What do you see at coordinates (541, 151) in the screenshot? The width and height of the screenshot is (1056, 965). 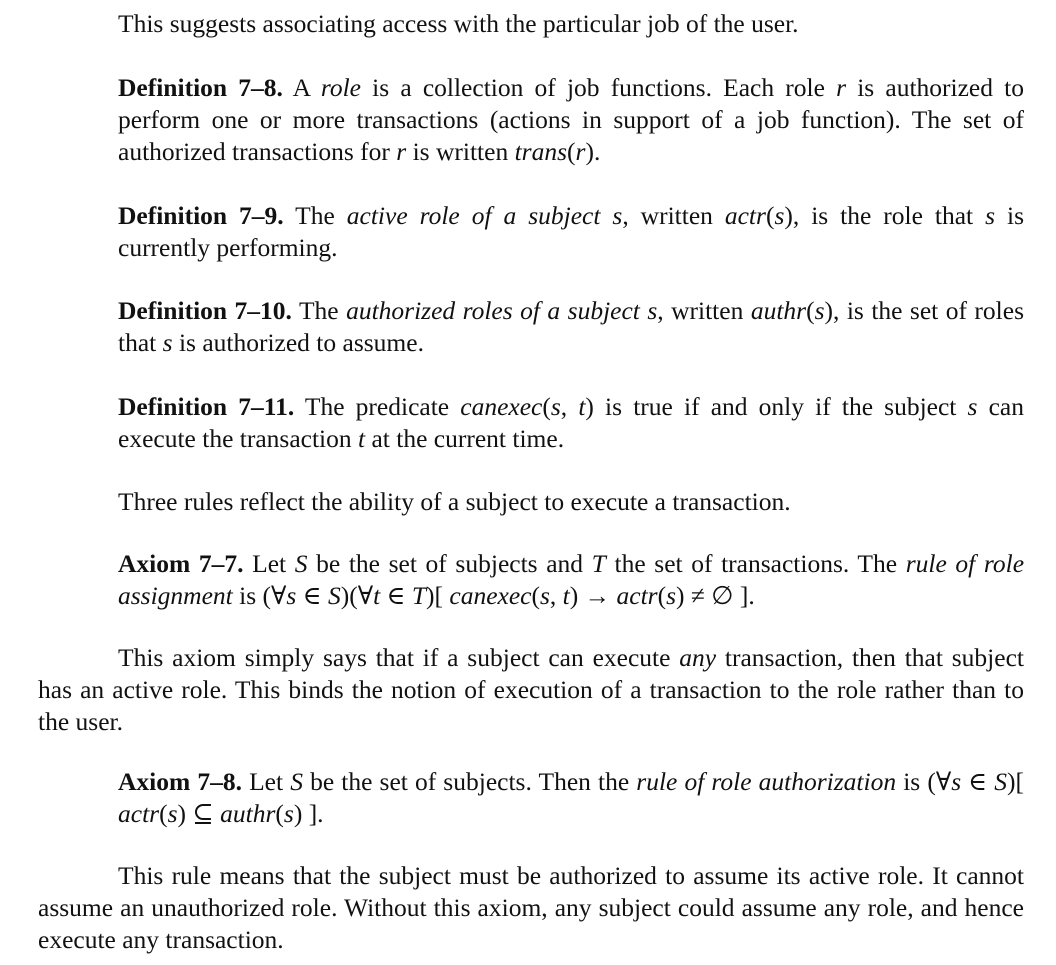 I see `italic-term: trans` at bounding box center [541, 151].